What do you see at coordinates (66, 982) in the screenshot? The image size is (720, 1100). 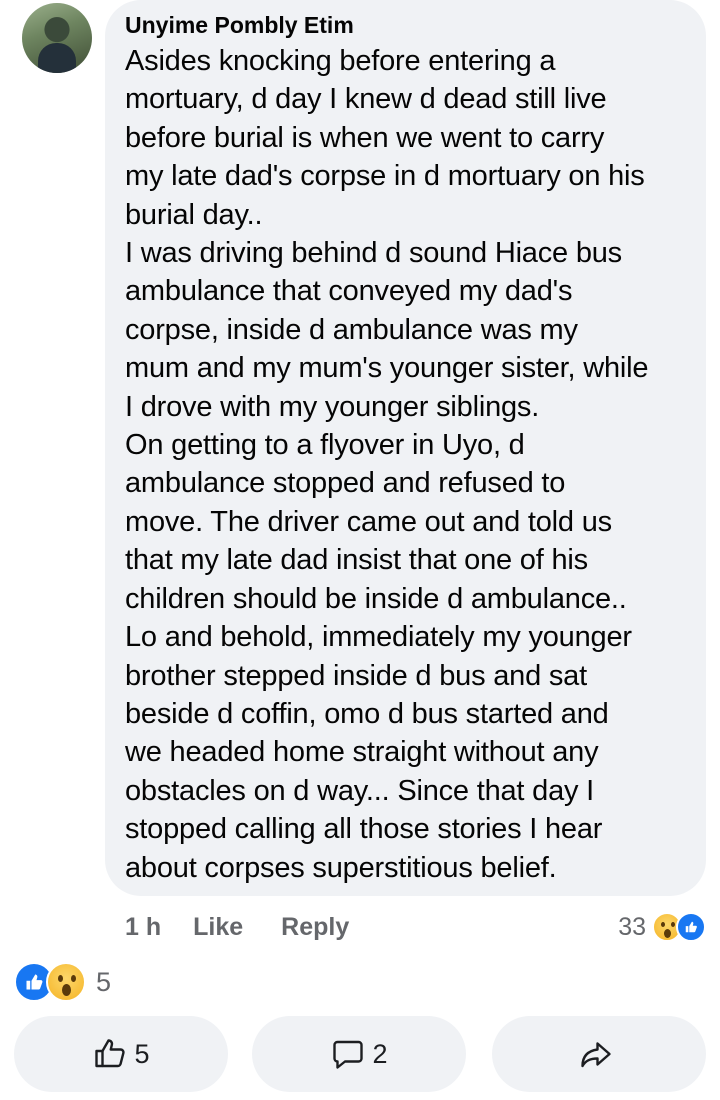 I see `wow-emoji-icon` at bounding box center [66, 982].